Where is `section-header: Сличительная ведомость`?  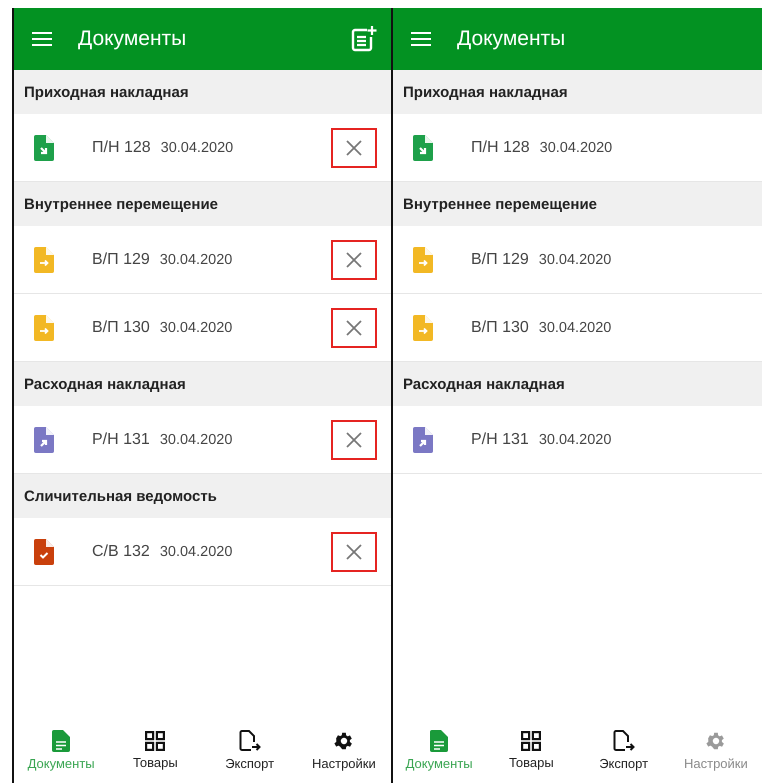 section-header: Сличительная ведомость is located at coordinates (120, 496).